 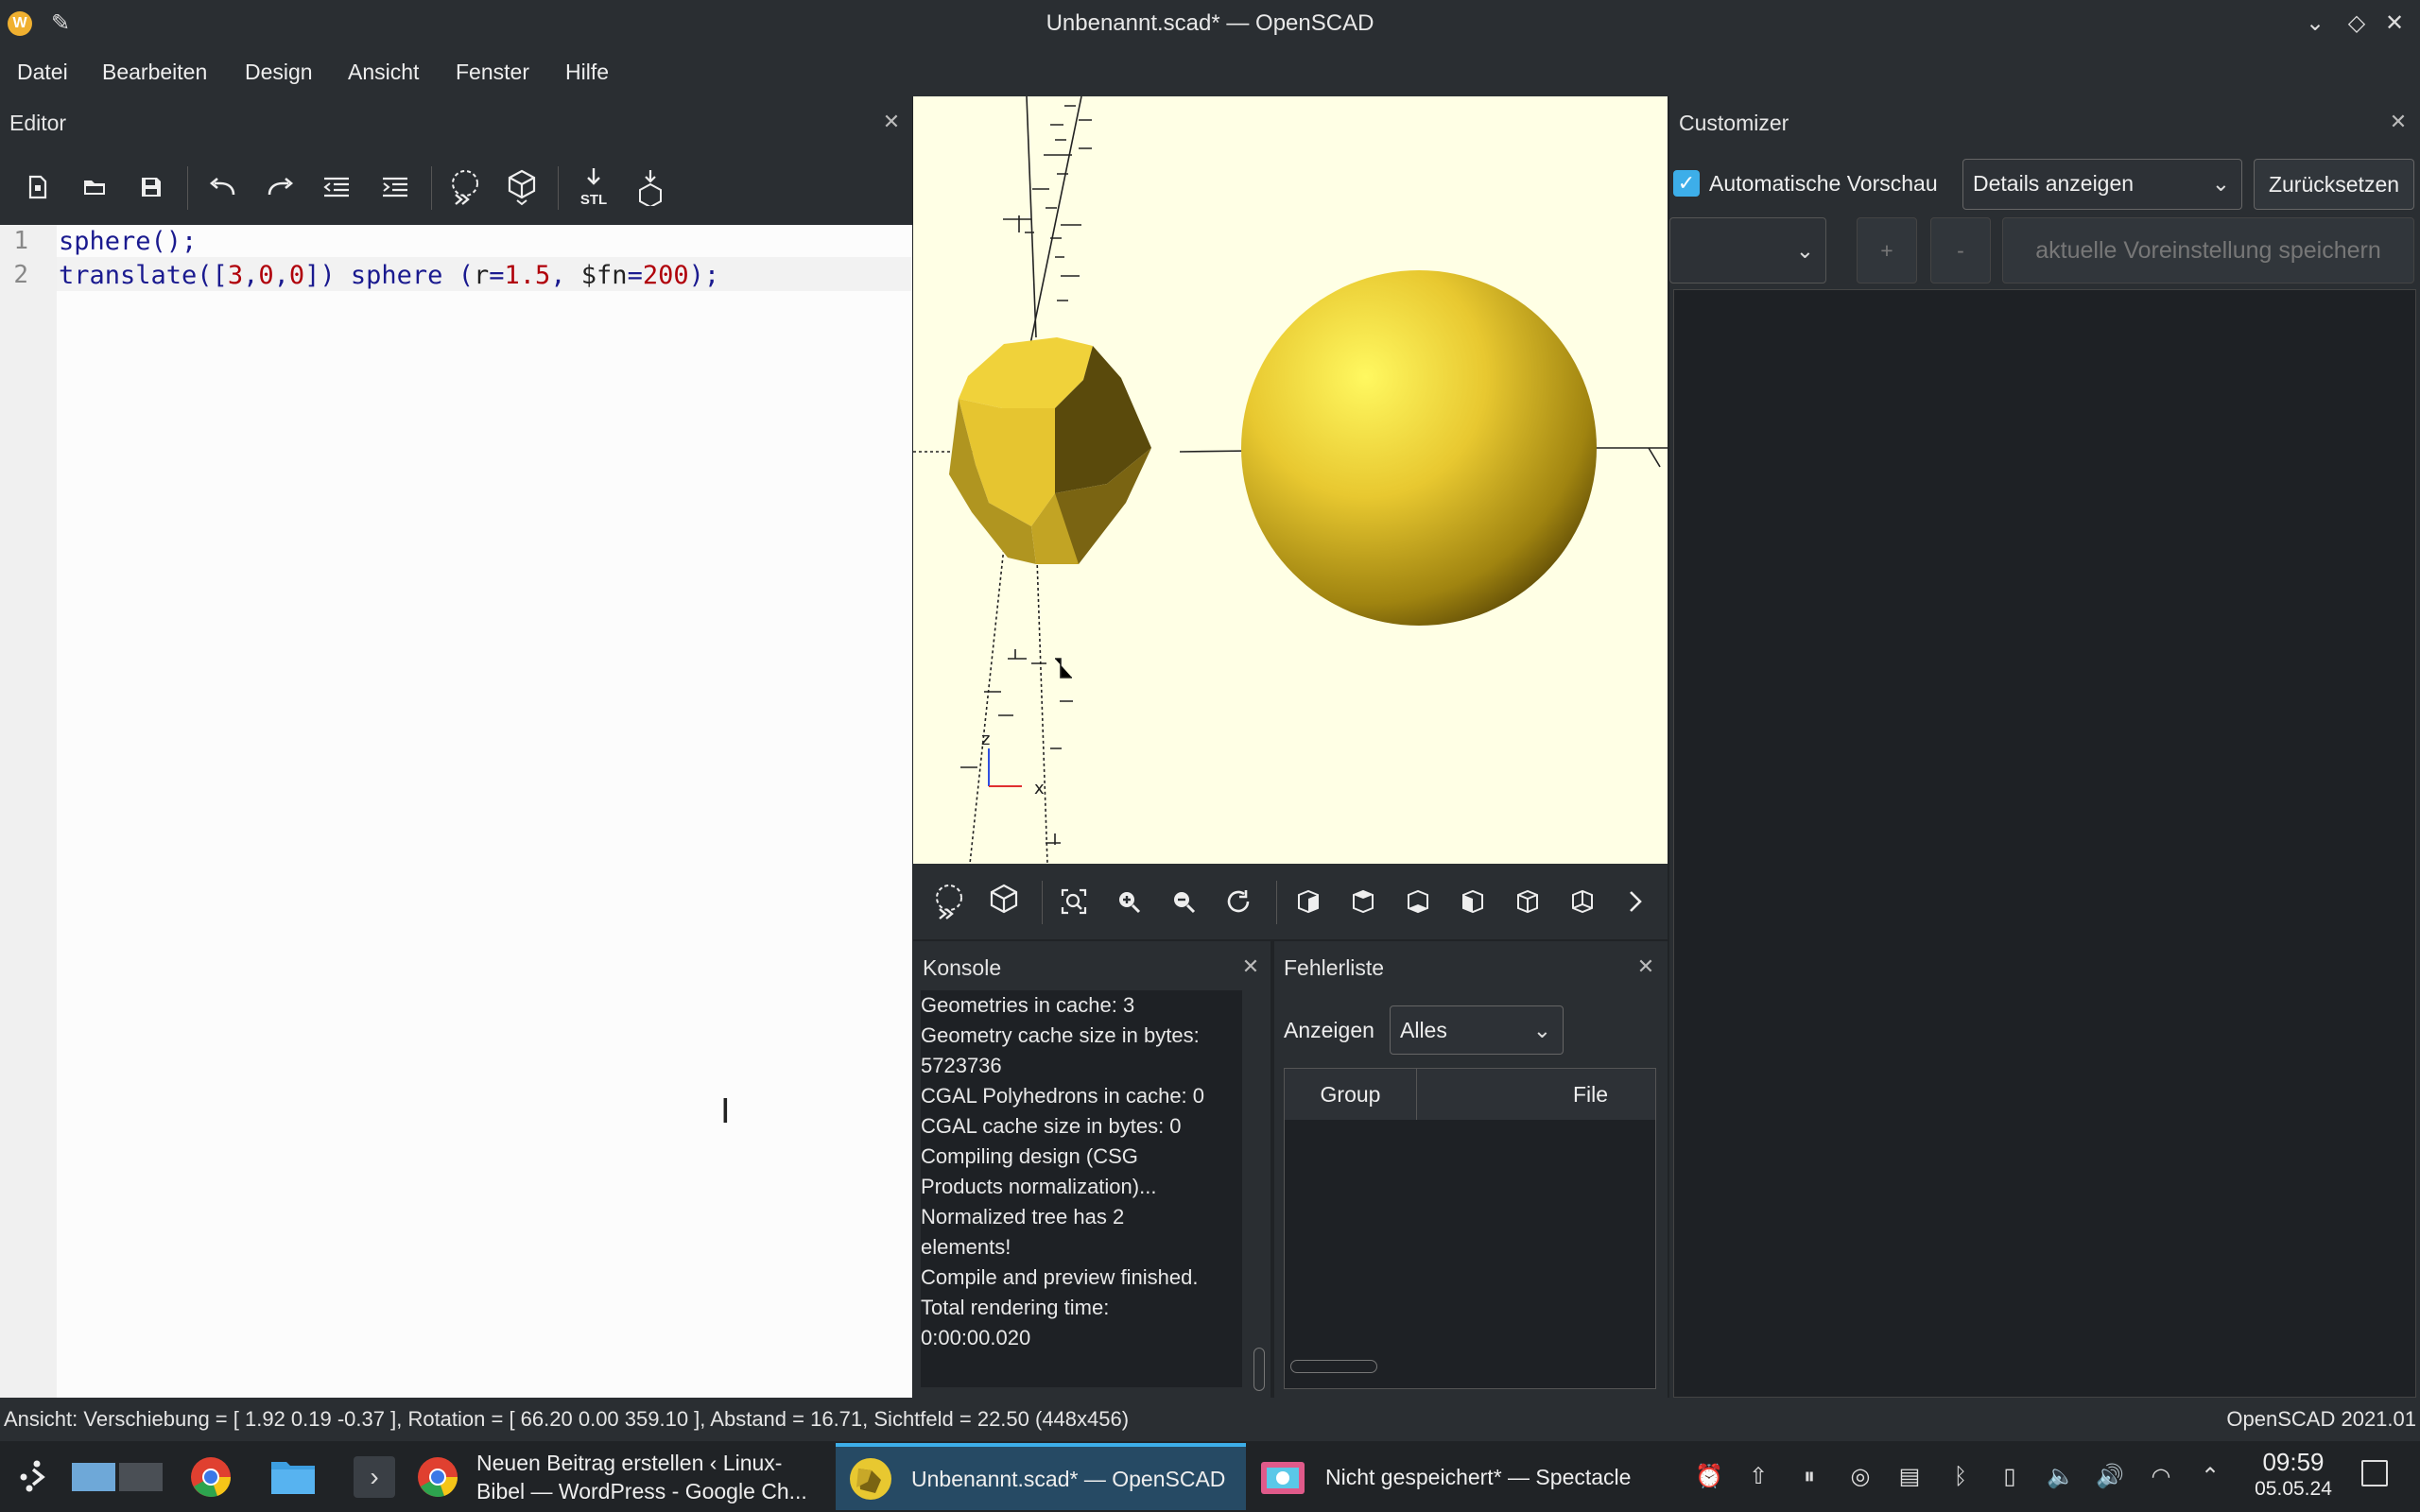 What do you see at coordinates (2102, 184) in the screenshot?
I see `details-select: Details anzeigen ⌄` at bounding box center [2102, 184].